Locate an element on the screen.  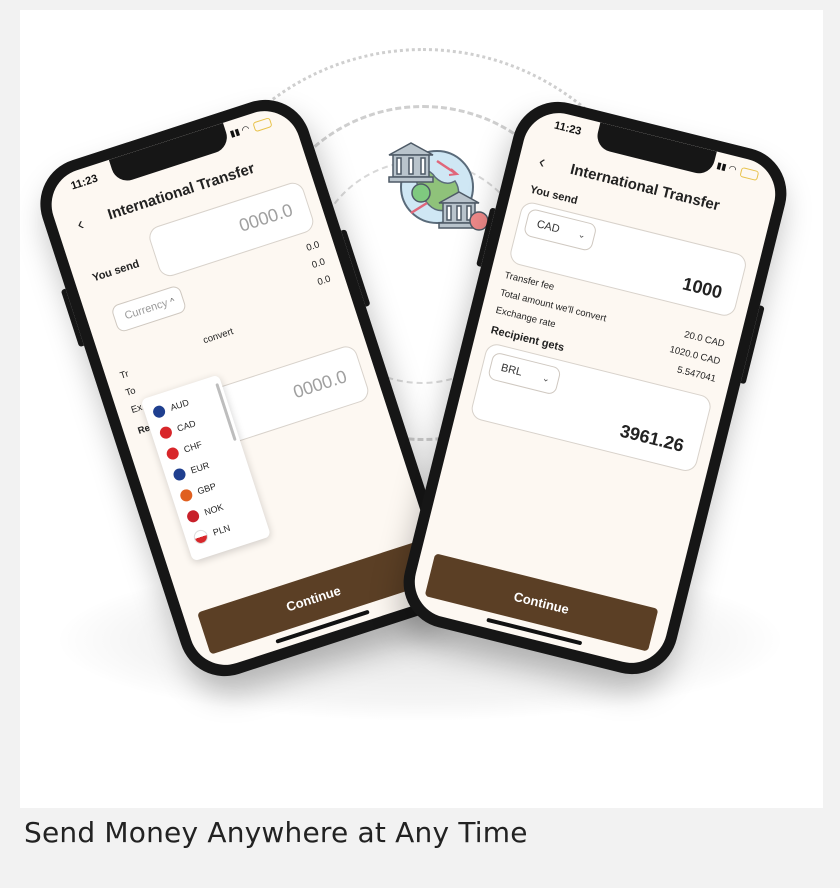
fee-value: 0.0 is located at coordinates (313, 246).